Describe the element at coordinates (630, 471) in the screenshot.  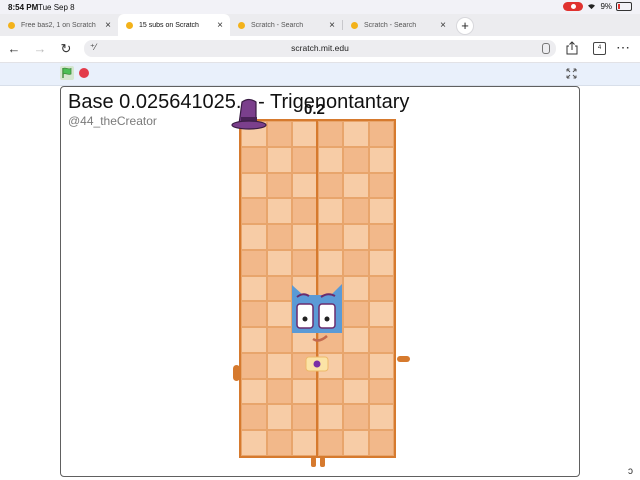
I see `corner-glyph-icon: ↄ` at that location.